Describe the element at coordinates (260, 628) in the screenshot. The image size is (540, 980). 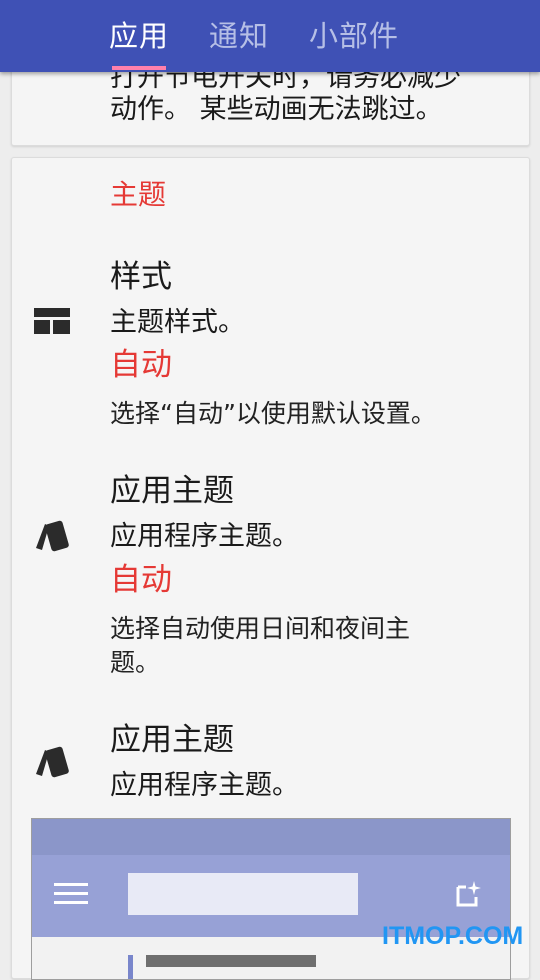
I see `setting-app-theme-description-line1: 选择自动使用日间和夜间主` at that location.